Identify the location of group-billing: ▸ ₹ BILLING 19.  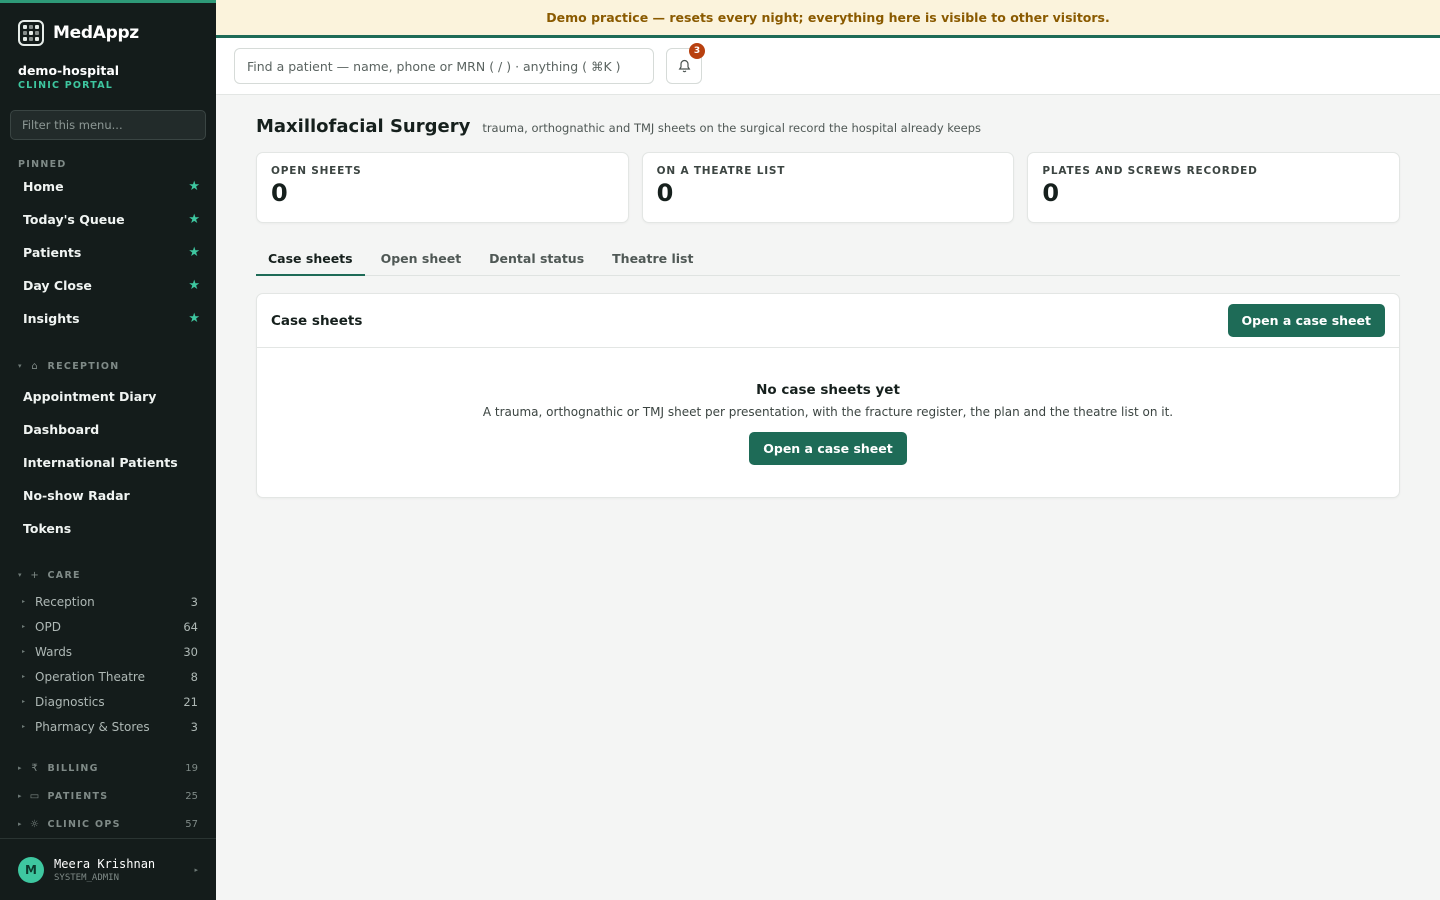
(108, 768).